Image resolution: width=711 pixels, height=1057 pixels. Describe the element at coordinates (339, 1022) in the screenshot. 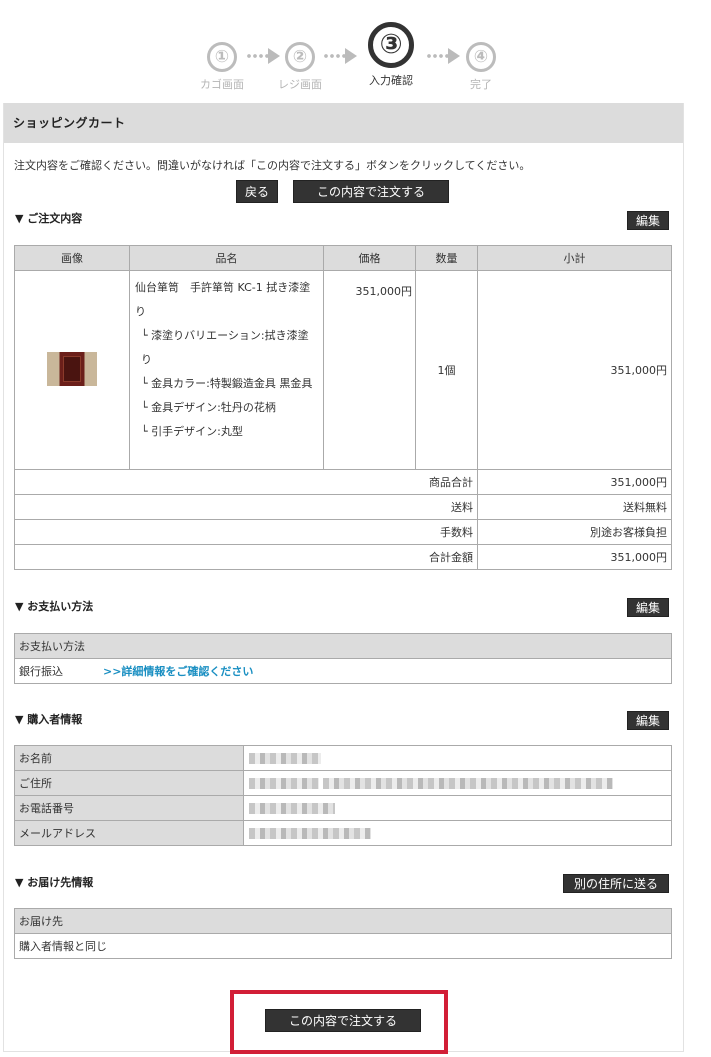

I see `order-button-highlight` at that location.